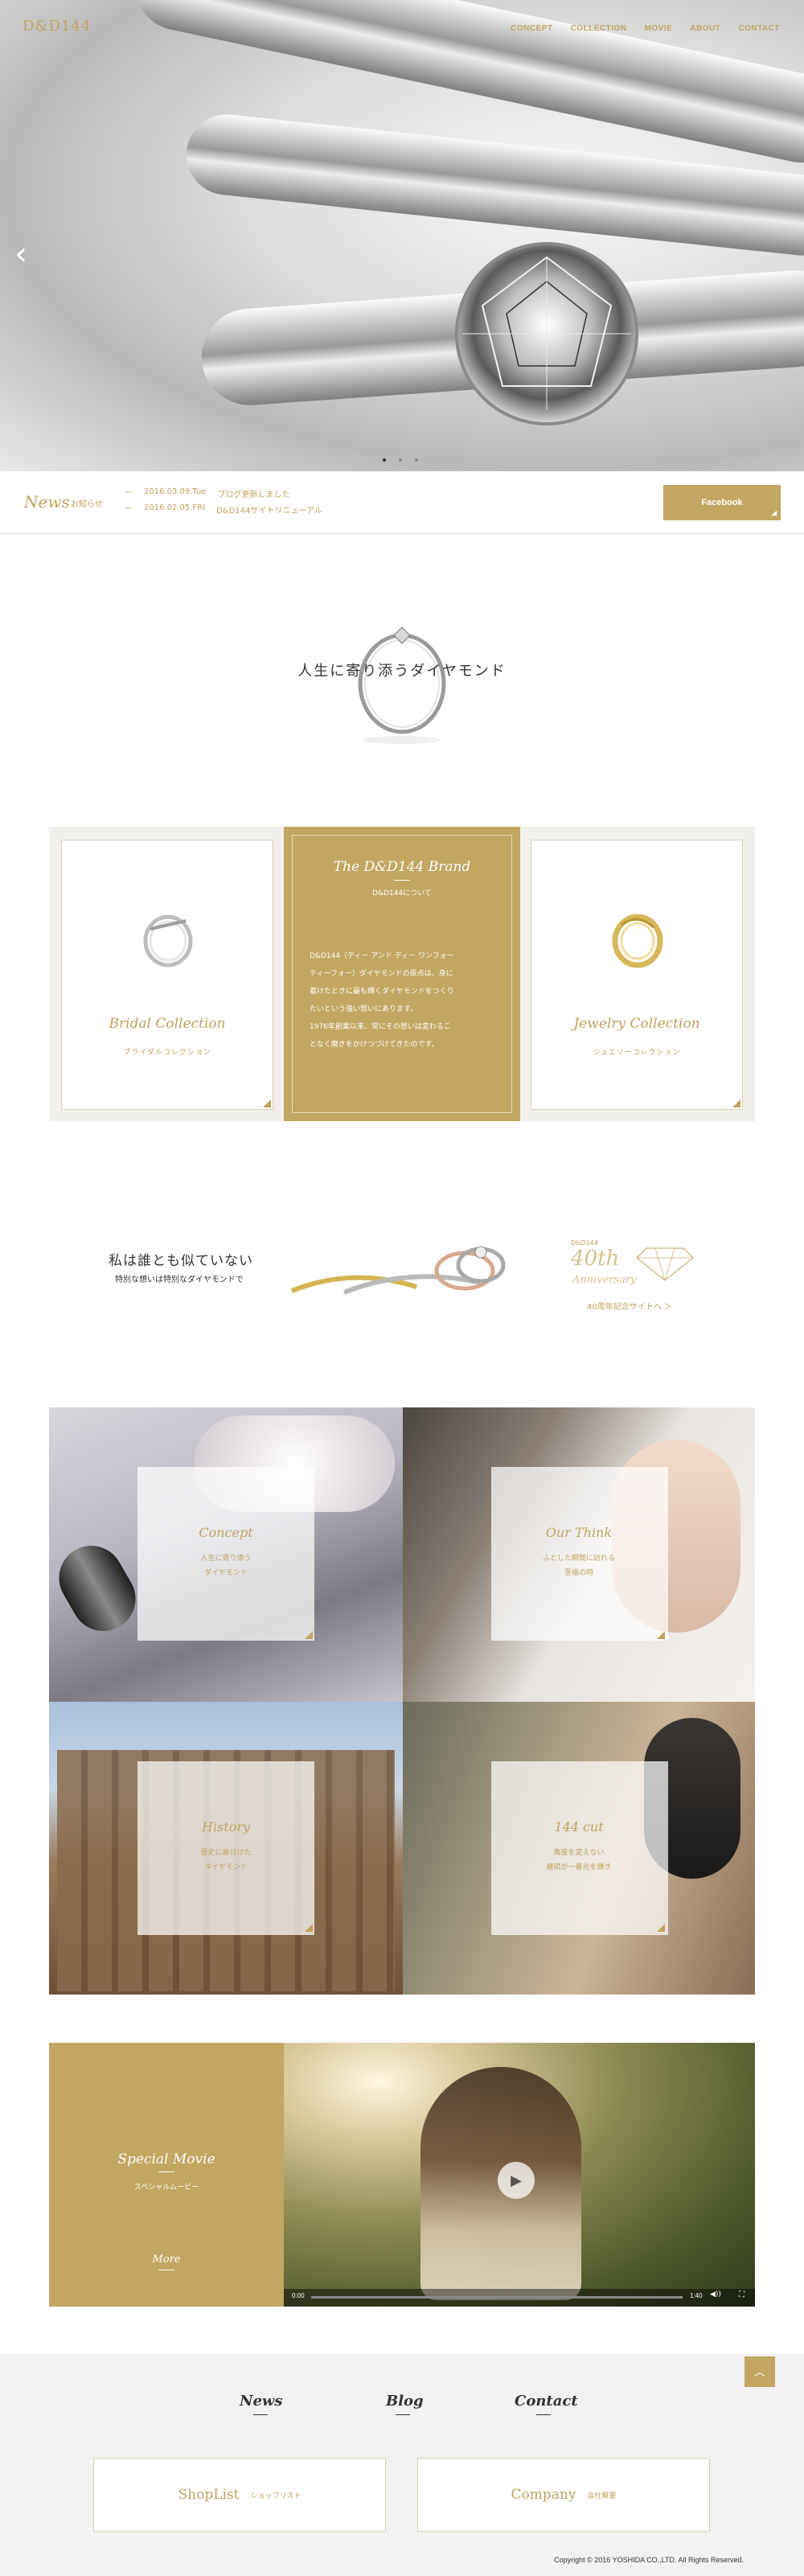  Describe the element at coordinates (636, 1024) in the screenshot. I see `jewelry-title: Jewelry Collection` at that location.